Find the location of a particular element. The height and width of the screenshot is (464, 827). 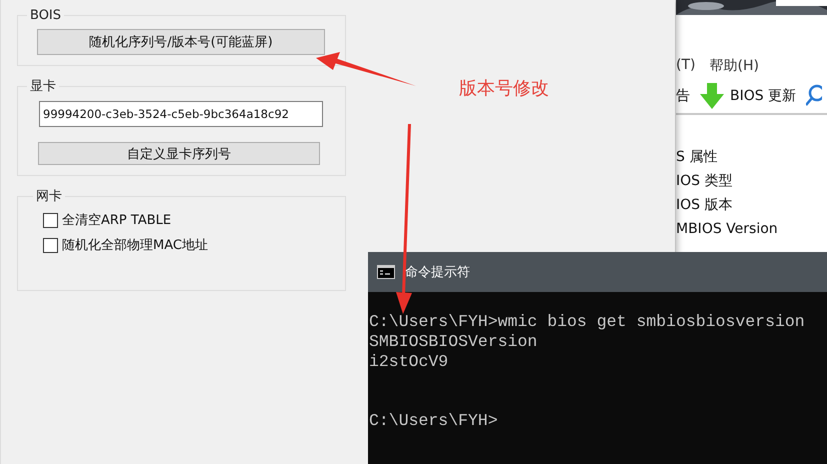

input-field: 99994200-c3eb-3524-c5eb-9bc364a18c92 is located at coordinates (181, 114).